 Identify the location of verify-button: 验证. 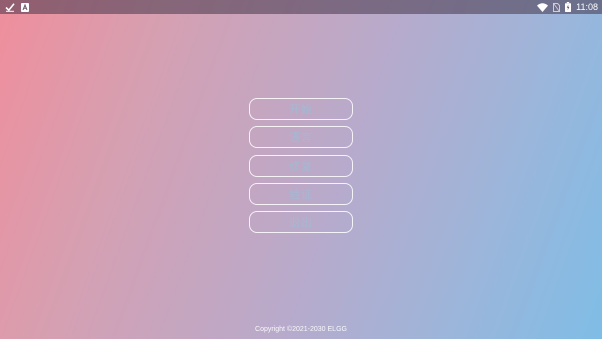
(301, 193).